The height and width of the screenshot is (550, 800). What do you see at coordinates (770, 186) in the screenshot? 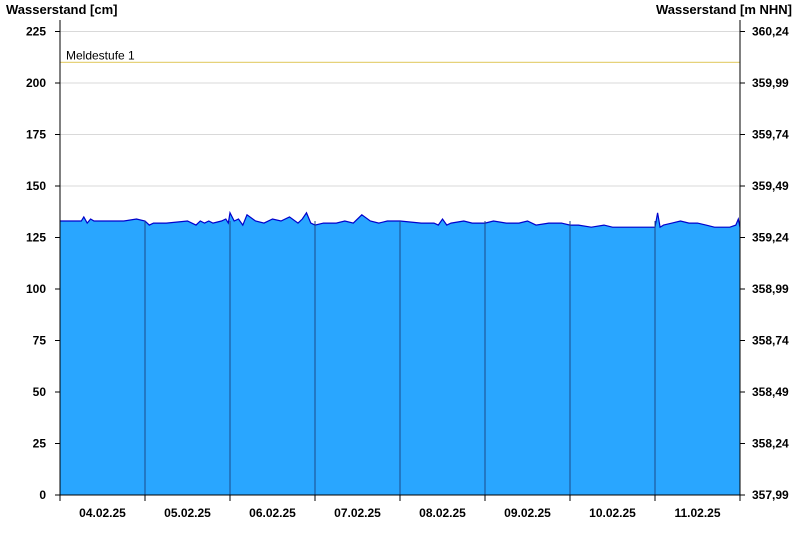
I see `right-tick-label: 359,49` at bounding box center [770, 186].